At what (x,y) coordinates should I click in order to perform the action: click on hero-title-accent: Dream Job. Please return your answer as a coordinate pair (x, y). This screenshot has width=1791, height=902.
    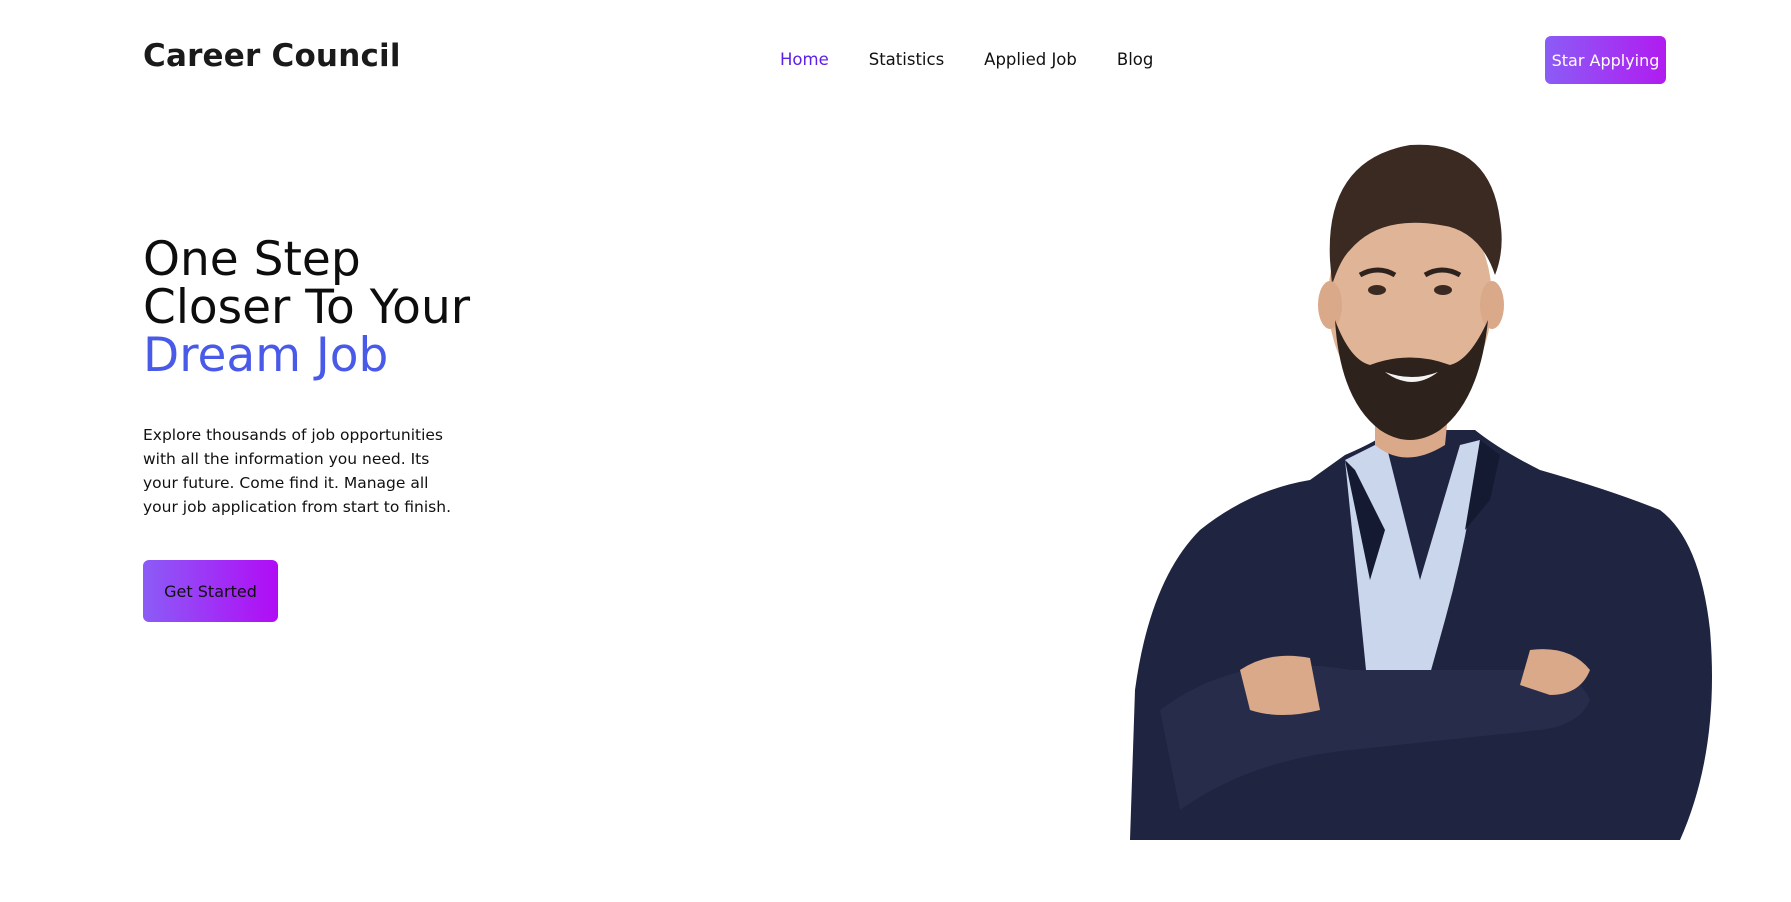
    Looking at the image, I should click on (266, 355).